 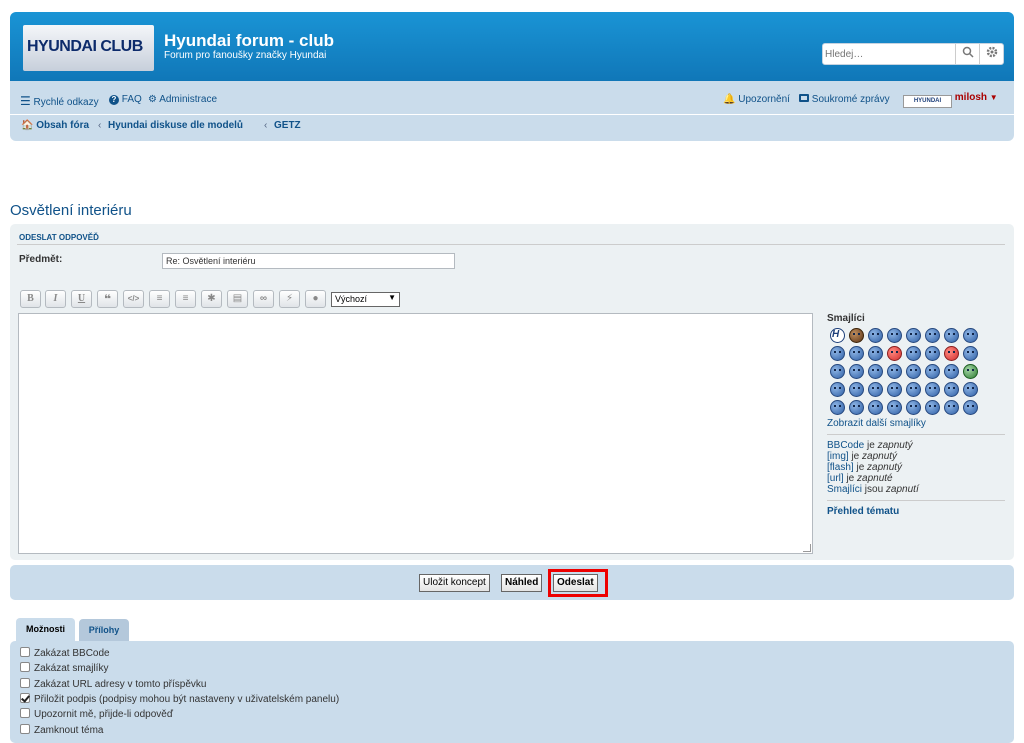 I want to click on notifications-link: 🔔 Upozornění, so click(x=756, y=99).